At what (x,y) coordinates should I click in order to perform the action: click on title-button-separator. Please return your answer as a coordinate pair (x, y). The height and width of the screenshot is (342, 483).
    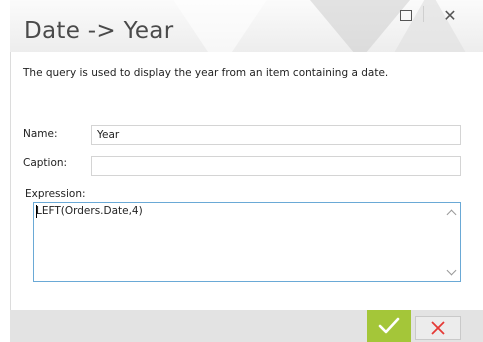
    Looking at the image, I should click on (423, 14).